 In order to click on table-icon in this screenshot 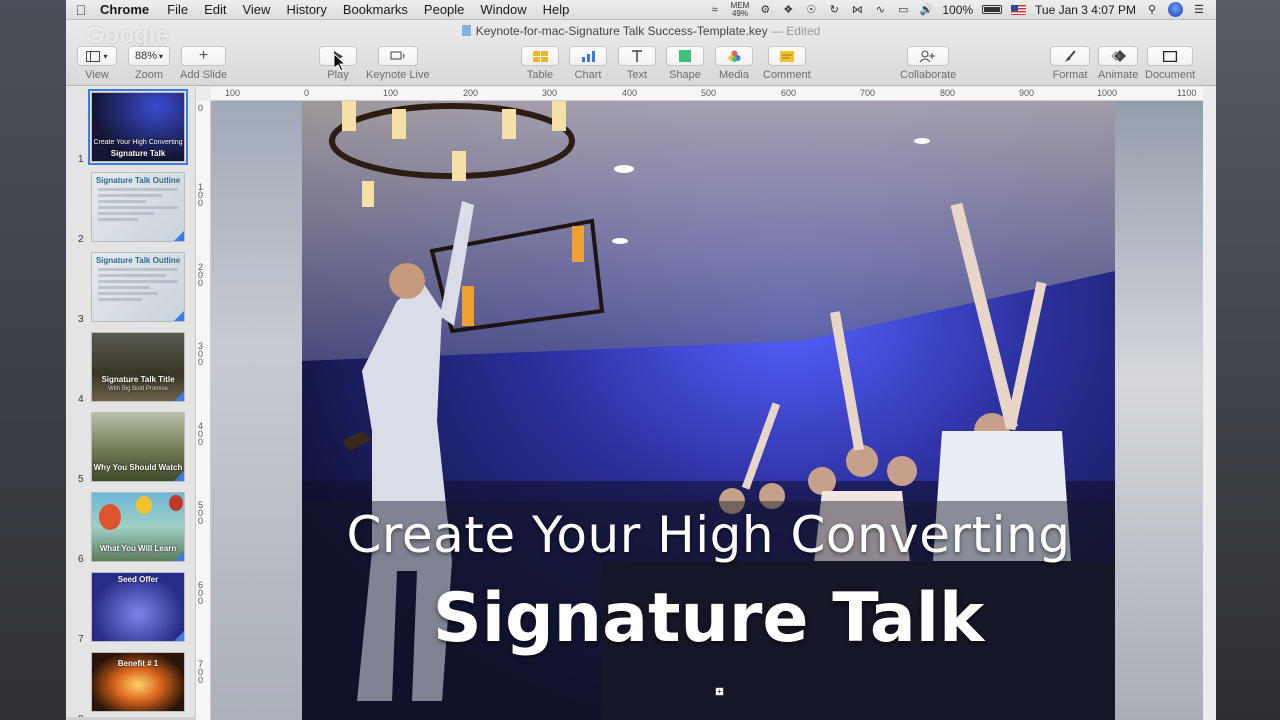, I will do `click(540, 56)`.